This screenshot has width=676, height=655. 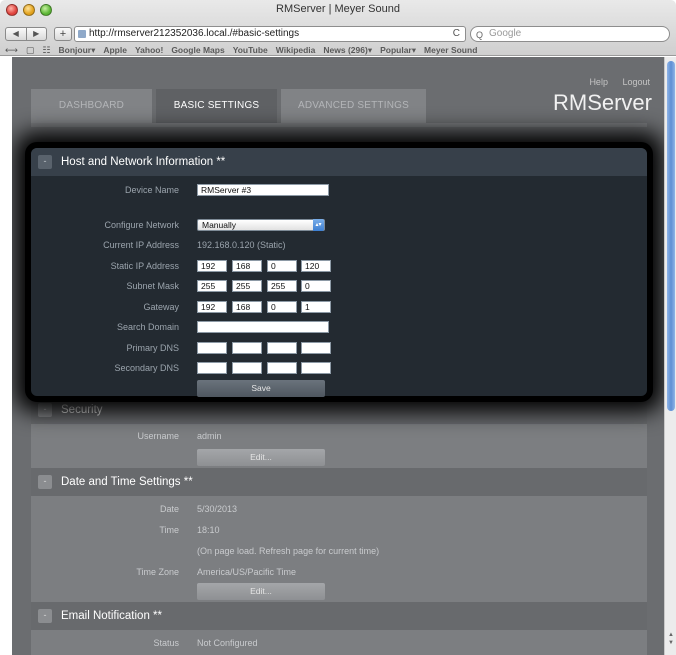 What do you see at coordinates (212, 286) in the screenshot?
I see `subnet-octet-1: 255` at bounding box center [212, 286].